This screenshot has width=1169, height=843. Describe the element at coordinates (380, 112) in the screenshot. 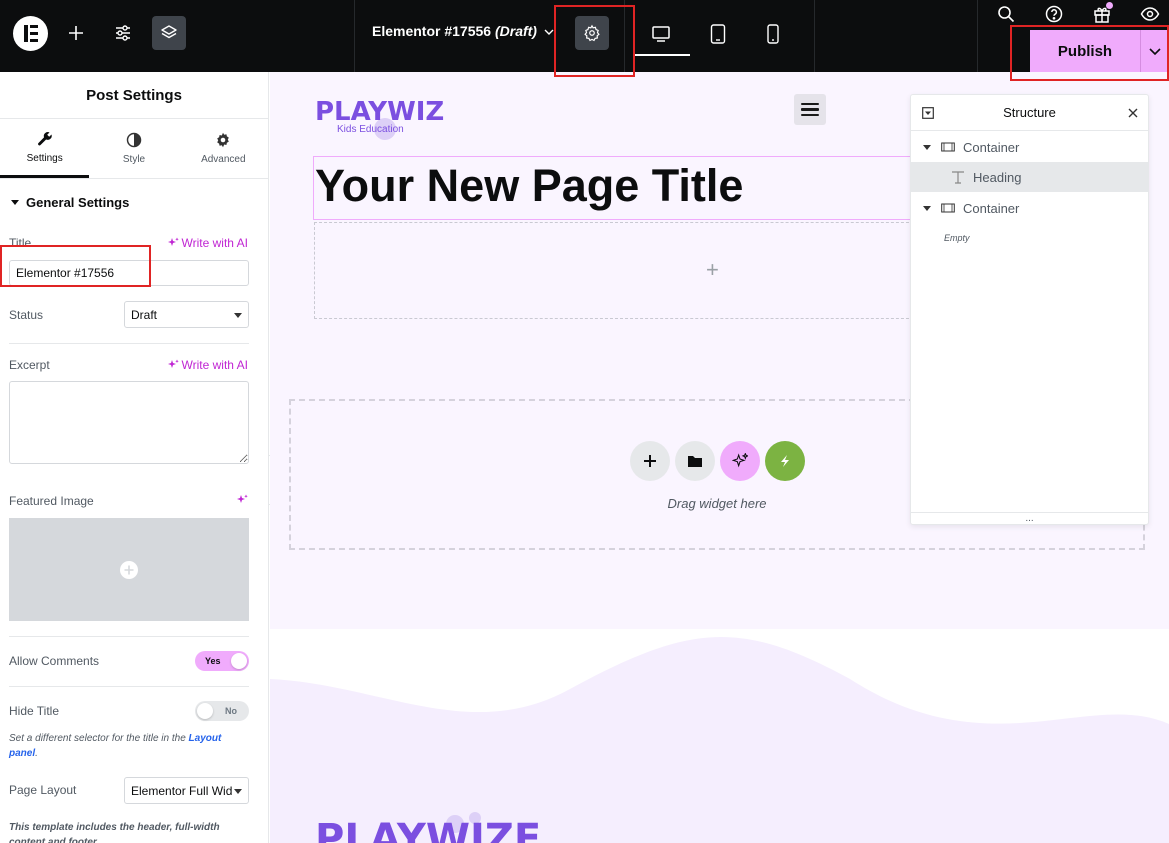

I see `logo-text: PLAYWIZE` at that location.